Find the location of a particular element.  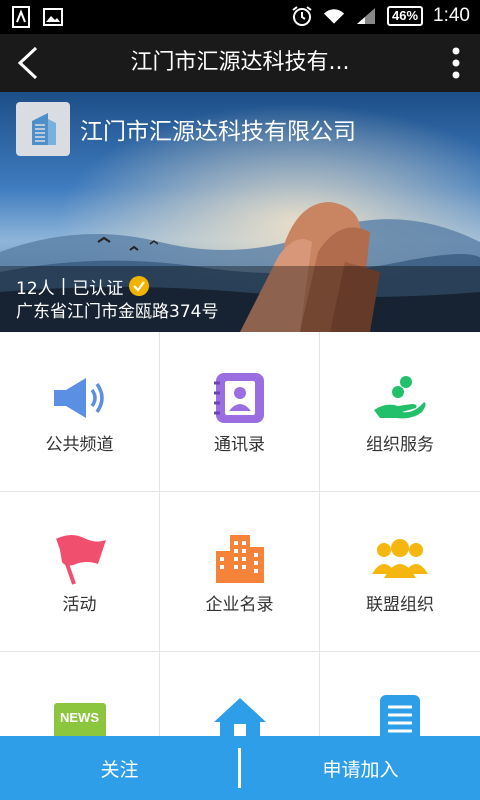

certified-label: 已认证 is located at coordinates (98, 288).